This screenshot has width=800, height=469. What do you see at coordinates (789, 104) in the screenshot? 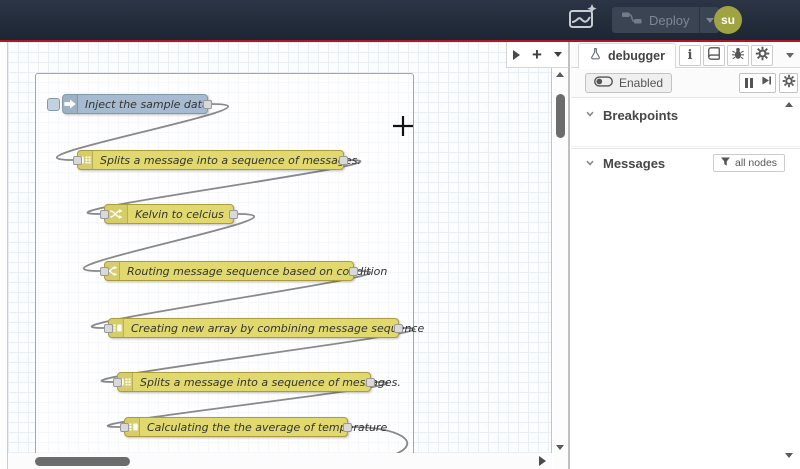
I see `sidebar-scroll-up-arrow` at bounding box center [789, 104].